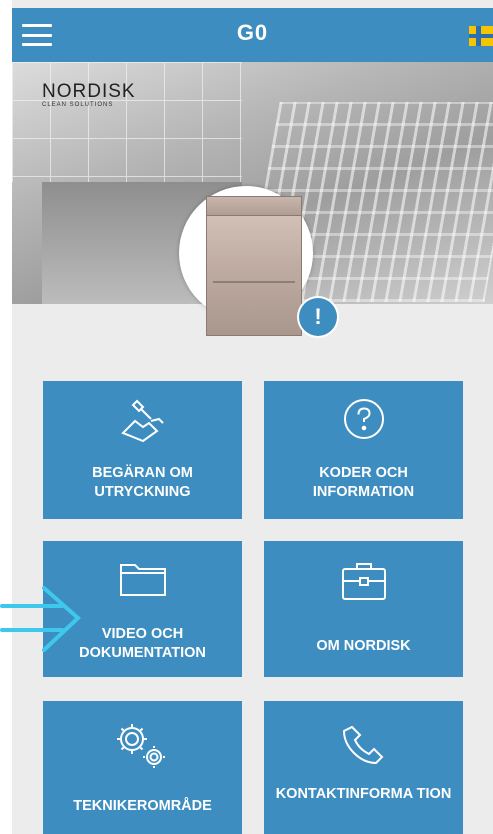 The image size is (493, 834). Describe the element at coordinates (363, 767) in the screenshot. I see `tile-kontaktinformation: KONTAKTINFORMA TION` at that location.